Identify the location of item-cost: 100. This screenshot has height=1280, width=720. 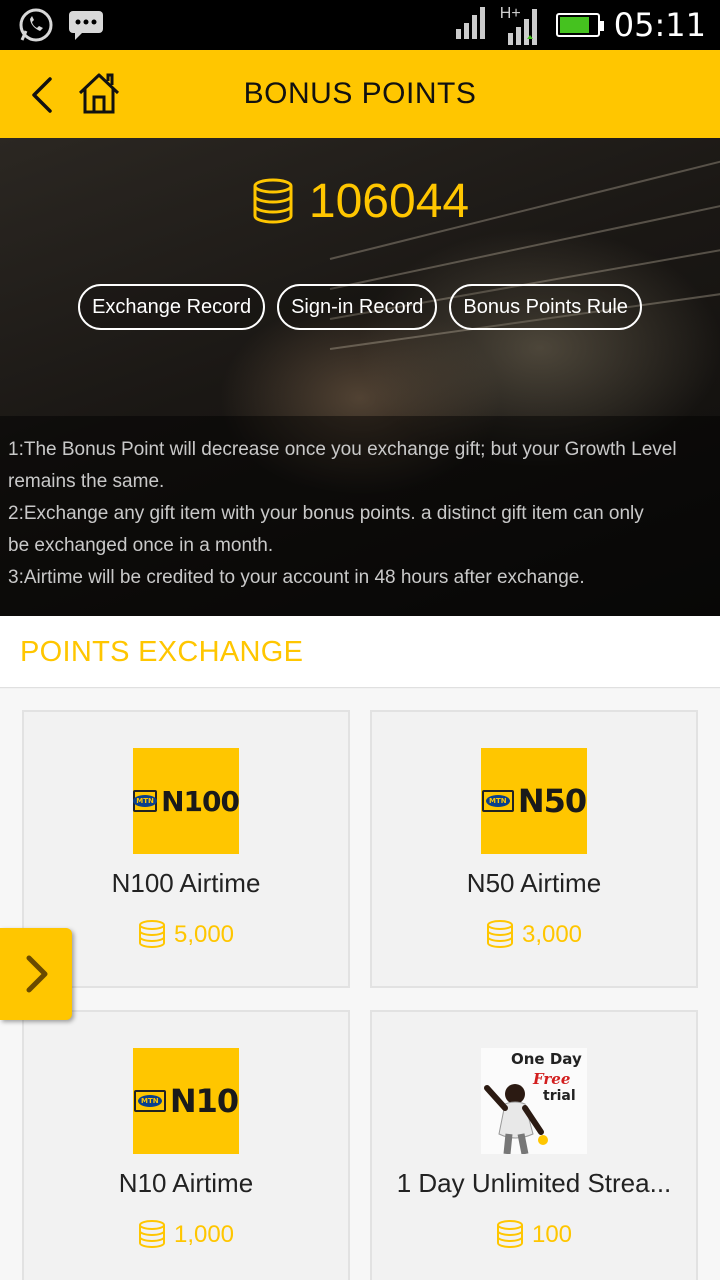
(534, 1235).